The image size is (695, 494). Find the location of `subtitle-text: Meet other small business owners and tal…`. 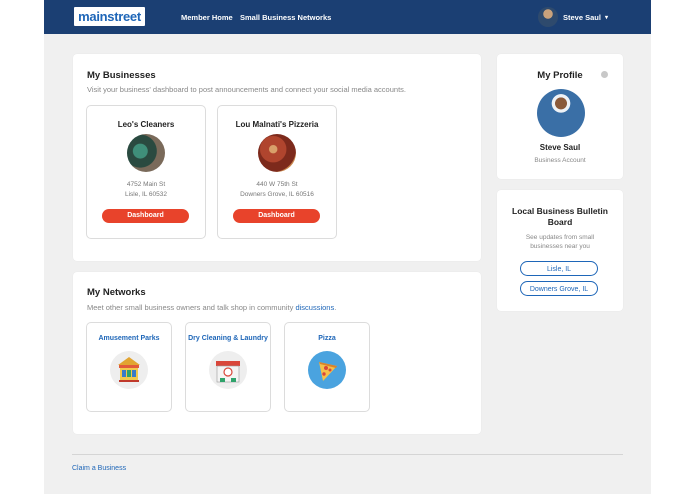

subtitle-text: Meet other small business owners and tal… is located at coordinates (191, 307).